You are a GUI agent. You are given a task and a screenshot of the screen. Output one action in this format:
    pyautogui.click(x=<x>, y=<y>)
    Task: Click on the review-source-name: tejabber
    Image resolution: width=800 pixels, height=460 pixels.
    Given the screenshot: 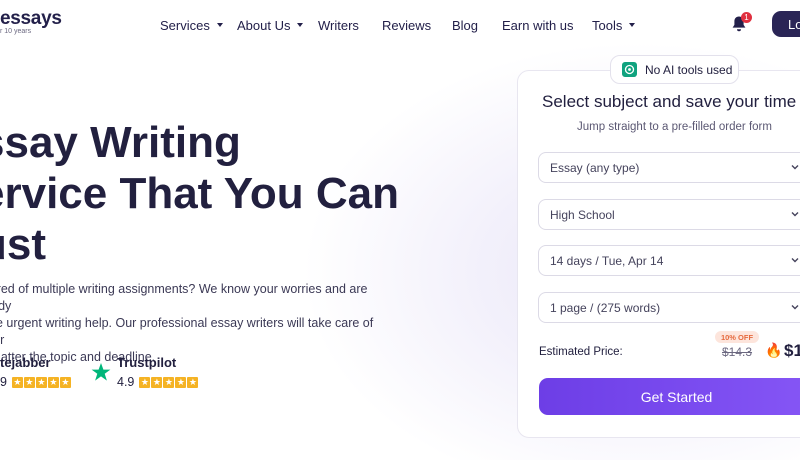 What is the action you would take?
    pyautogui.click(x=25, y=362)
    